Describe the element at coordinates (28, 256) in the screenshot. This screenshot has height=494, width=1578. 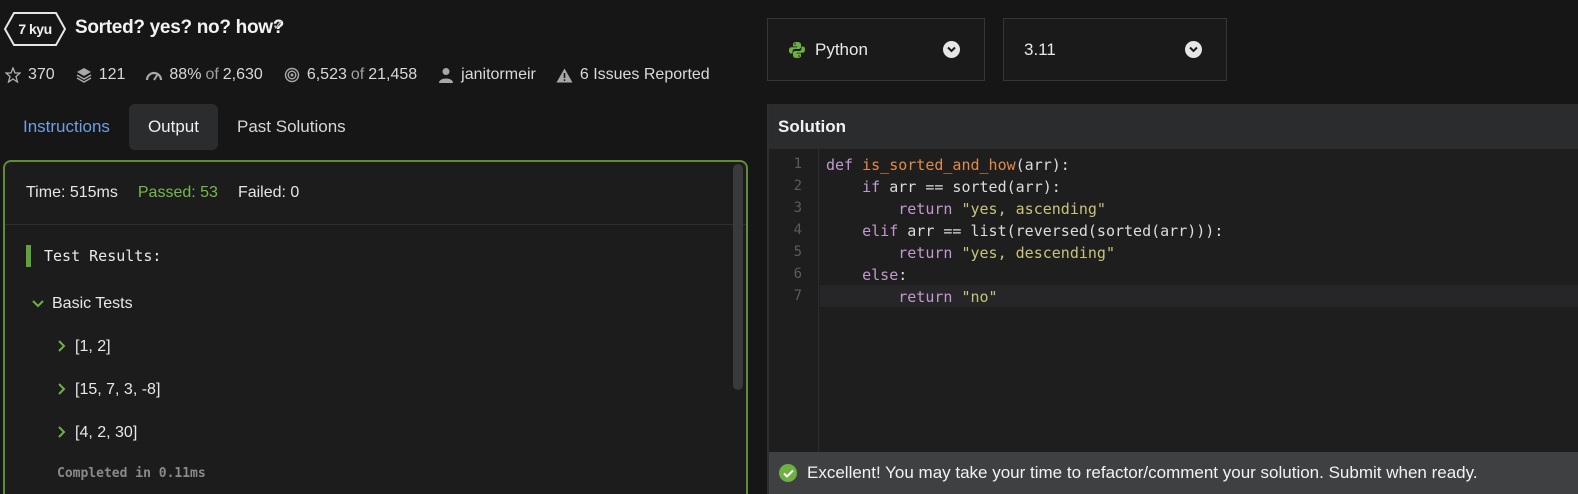
I see `success-marker` at that location.